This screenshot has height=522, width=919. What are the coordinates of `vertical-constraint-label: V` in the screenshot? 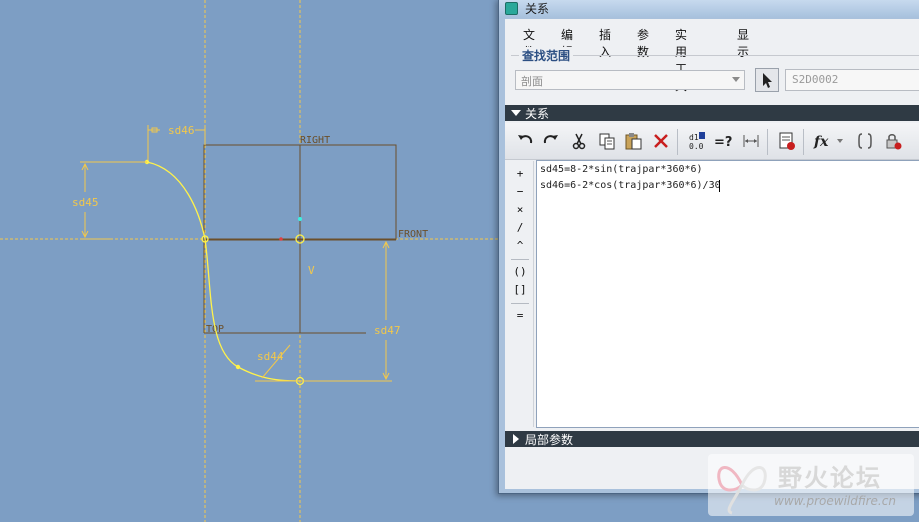 It's located at (311, 270).